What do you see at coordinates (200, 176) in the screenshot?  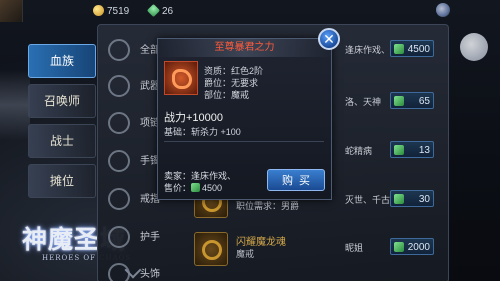 I see `seller-label: 卖家：逢床作戏、` at bounding box center [200, 176].